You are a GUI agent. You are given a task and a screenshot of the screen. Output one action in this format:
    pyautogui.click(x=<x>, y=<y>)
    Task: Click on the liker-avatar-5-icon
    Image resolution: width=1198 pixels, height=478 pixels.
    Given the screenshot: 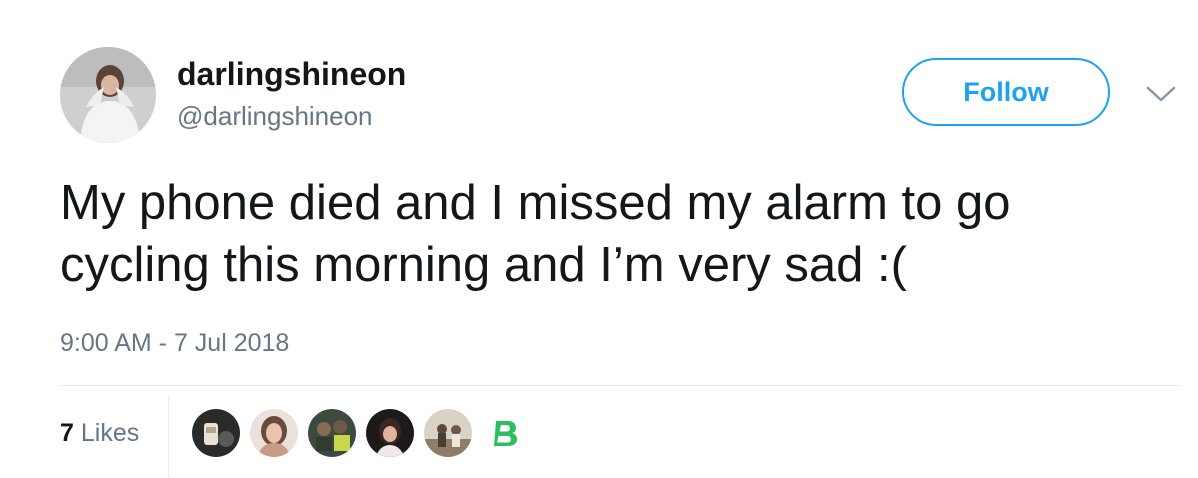 What is the action you would take?
    pyautogui.click(x=448, y=433)
    